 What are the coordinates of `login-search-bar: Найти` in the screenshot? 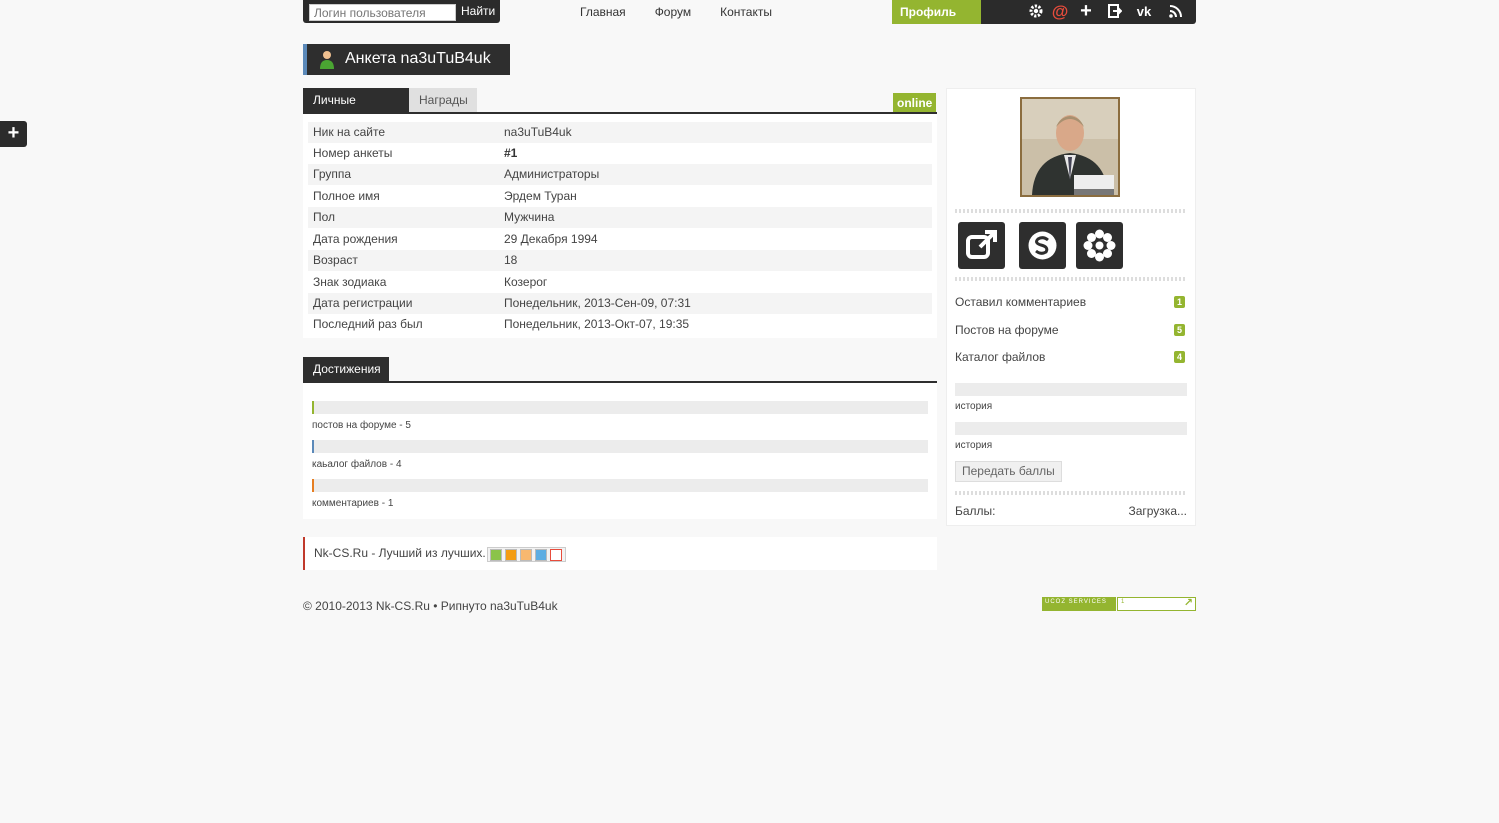 It's located at (401, 11).